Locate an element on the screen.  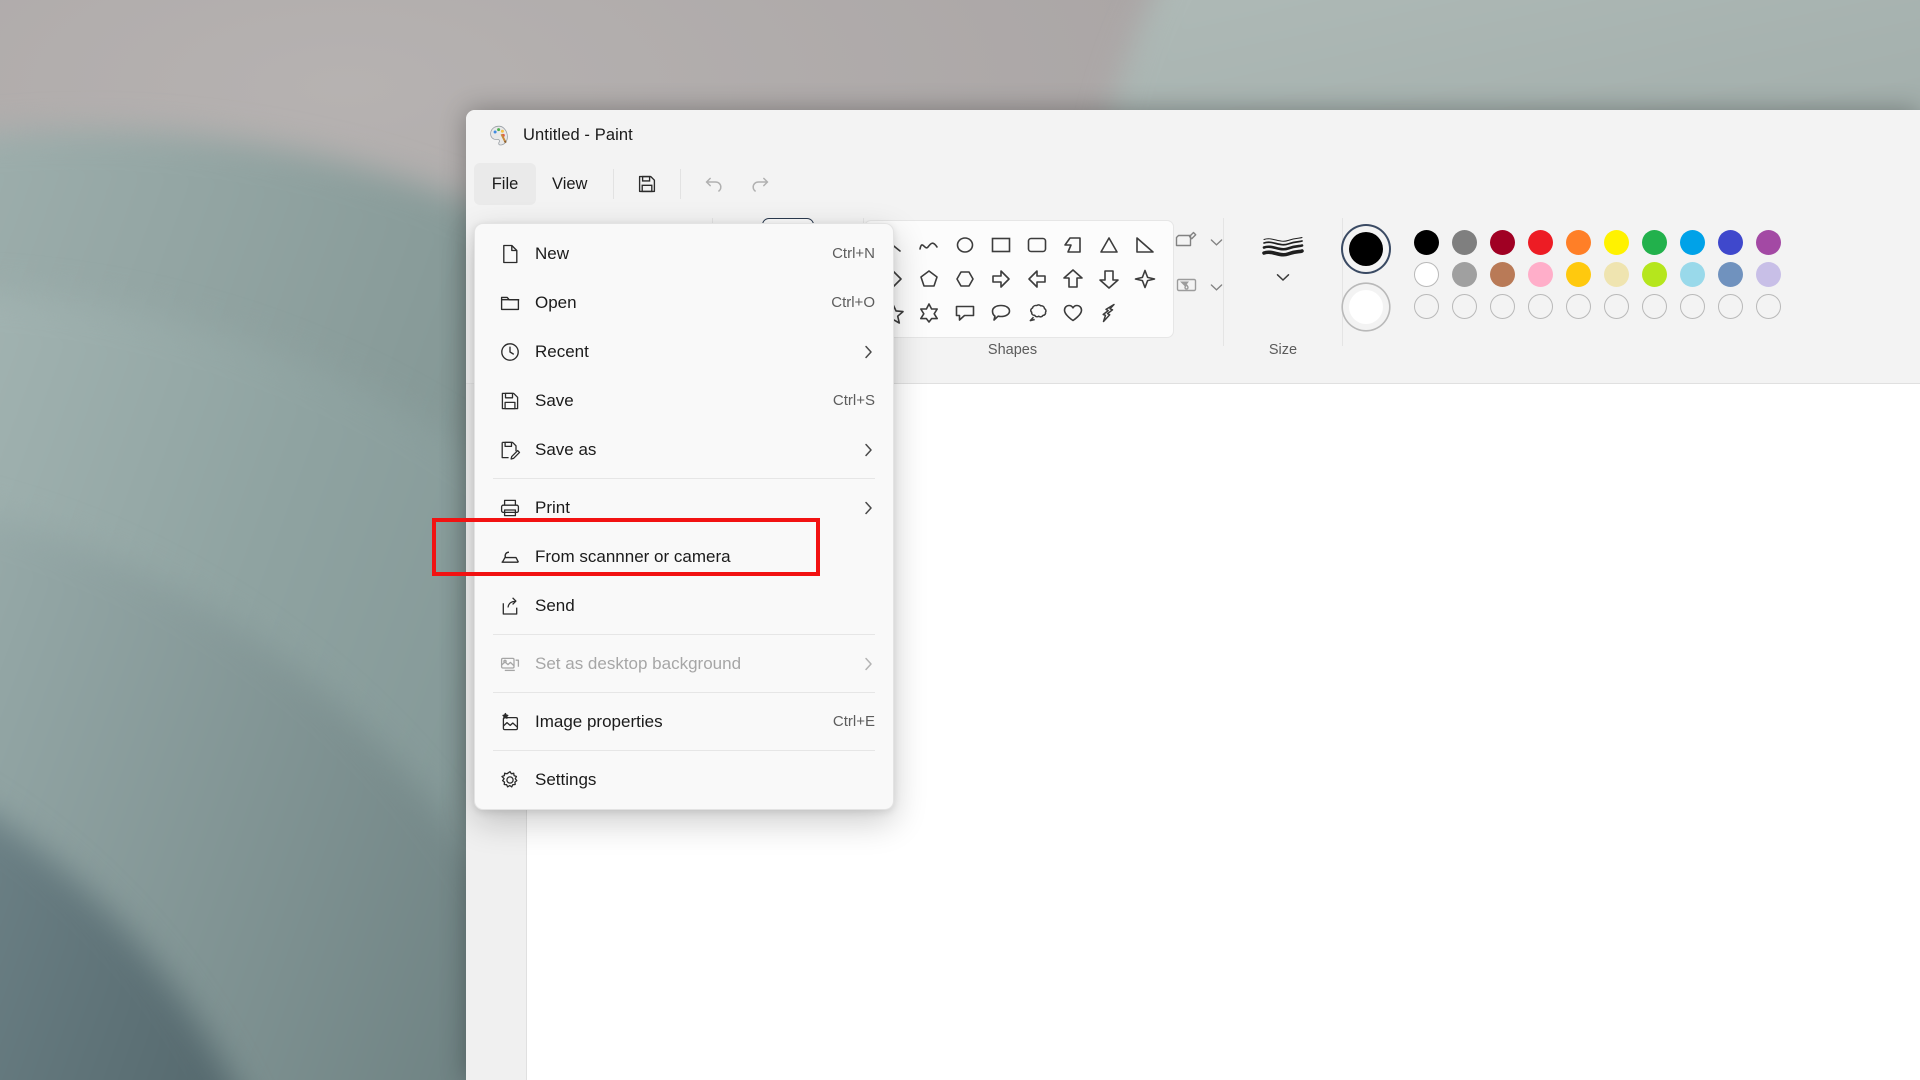
fill-dropdown-button is located at coordinates (1198, 287).